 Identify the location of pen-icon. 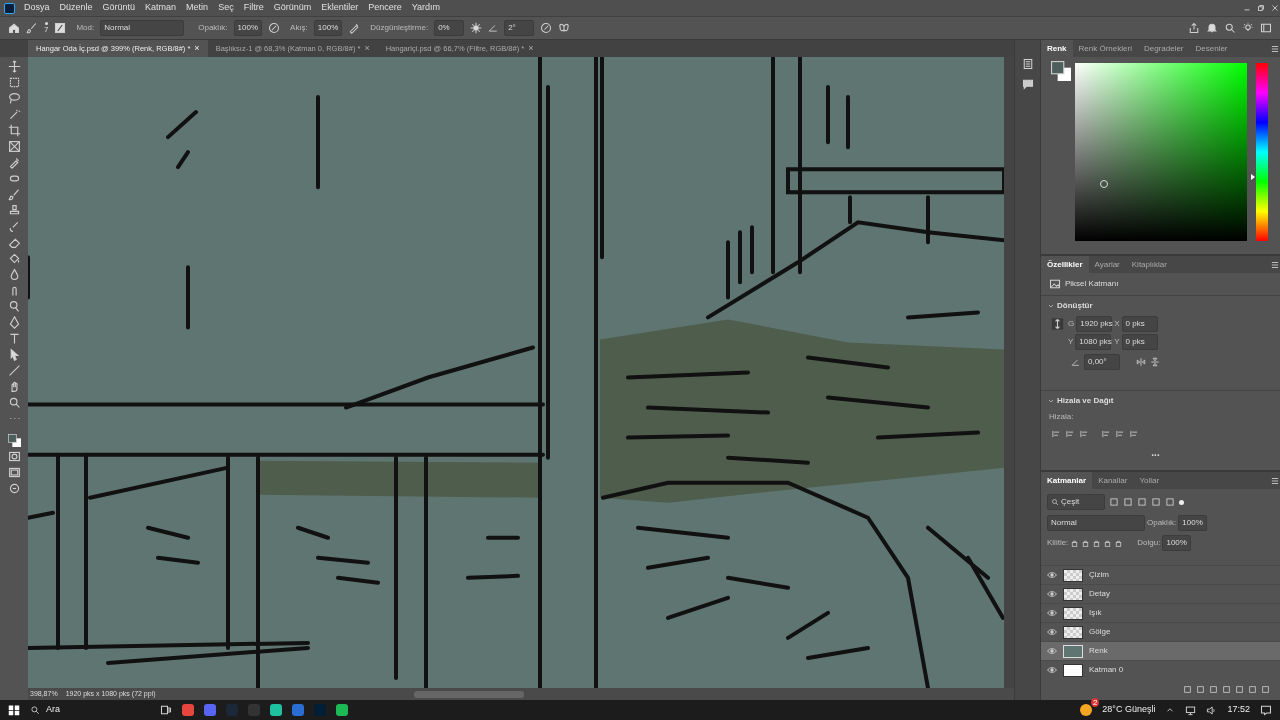
(14, 322).